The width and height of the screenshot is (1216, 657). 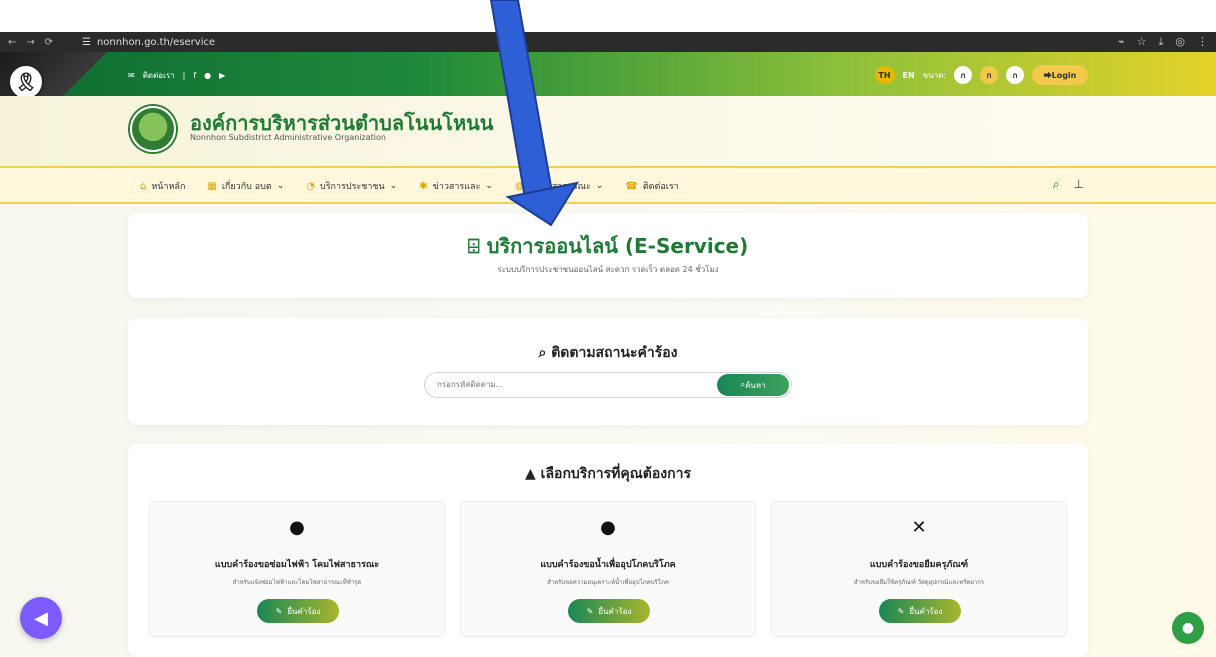 What do you see at coordinates (608, 246) in the screenshot?
I see `hero-title: ⌹ บริการออนไลน์ (E-Service)` at bounding box center [608, 246].